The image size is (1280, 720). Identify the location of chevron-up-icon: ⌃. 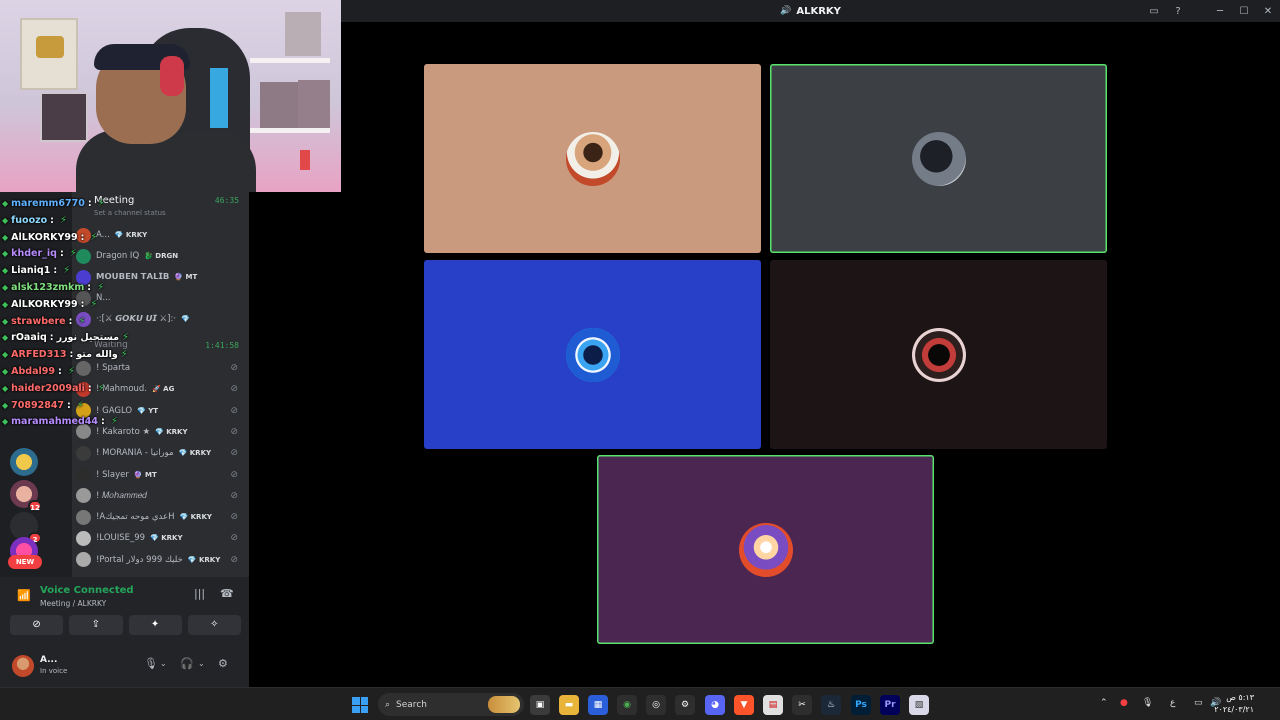
(1104, 703).